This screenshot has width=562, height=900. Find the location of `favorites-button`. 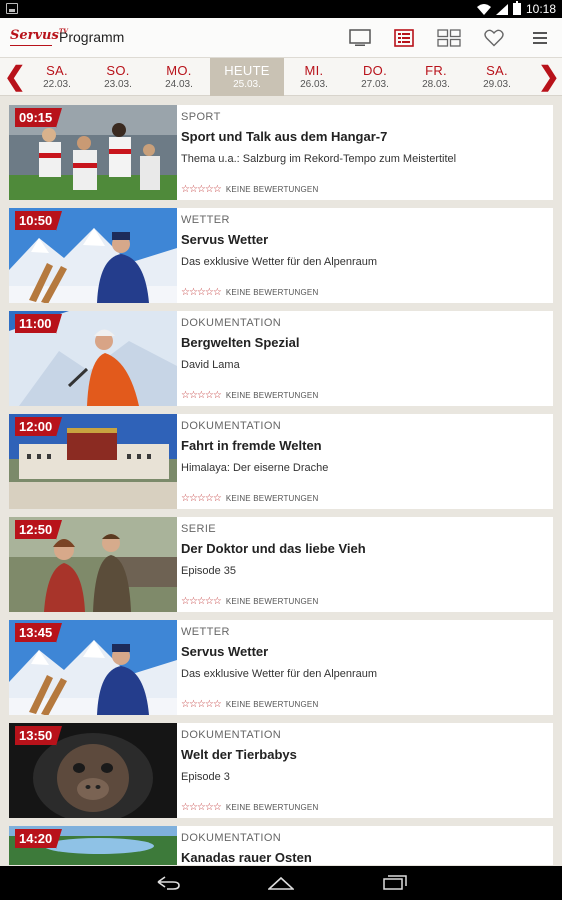

favorites-button is located at coordinates (494, 38).